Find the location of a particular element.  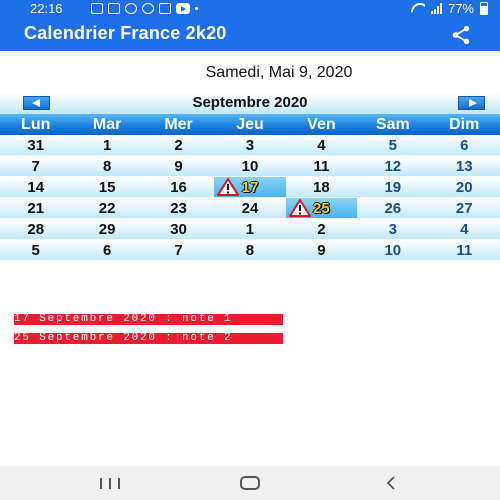

day-cell: 13 is located at coordinates (464, 166).